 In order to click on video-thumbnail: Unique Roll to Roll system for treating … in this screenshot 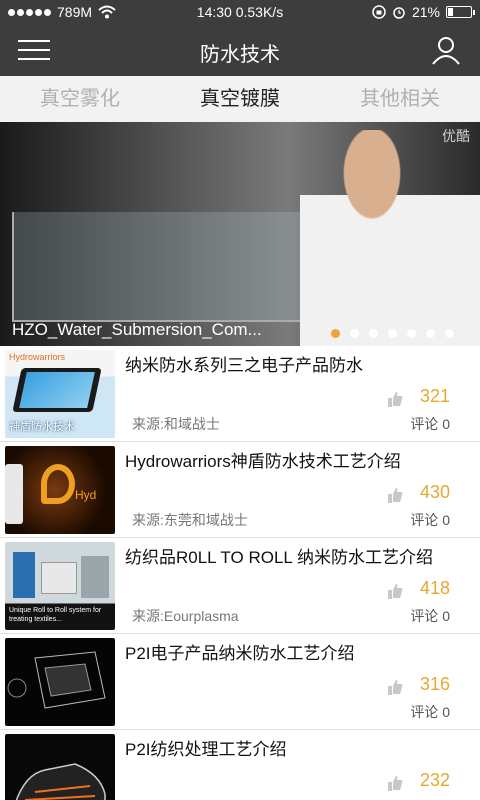, I will do `click(60, 586)`.